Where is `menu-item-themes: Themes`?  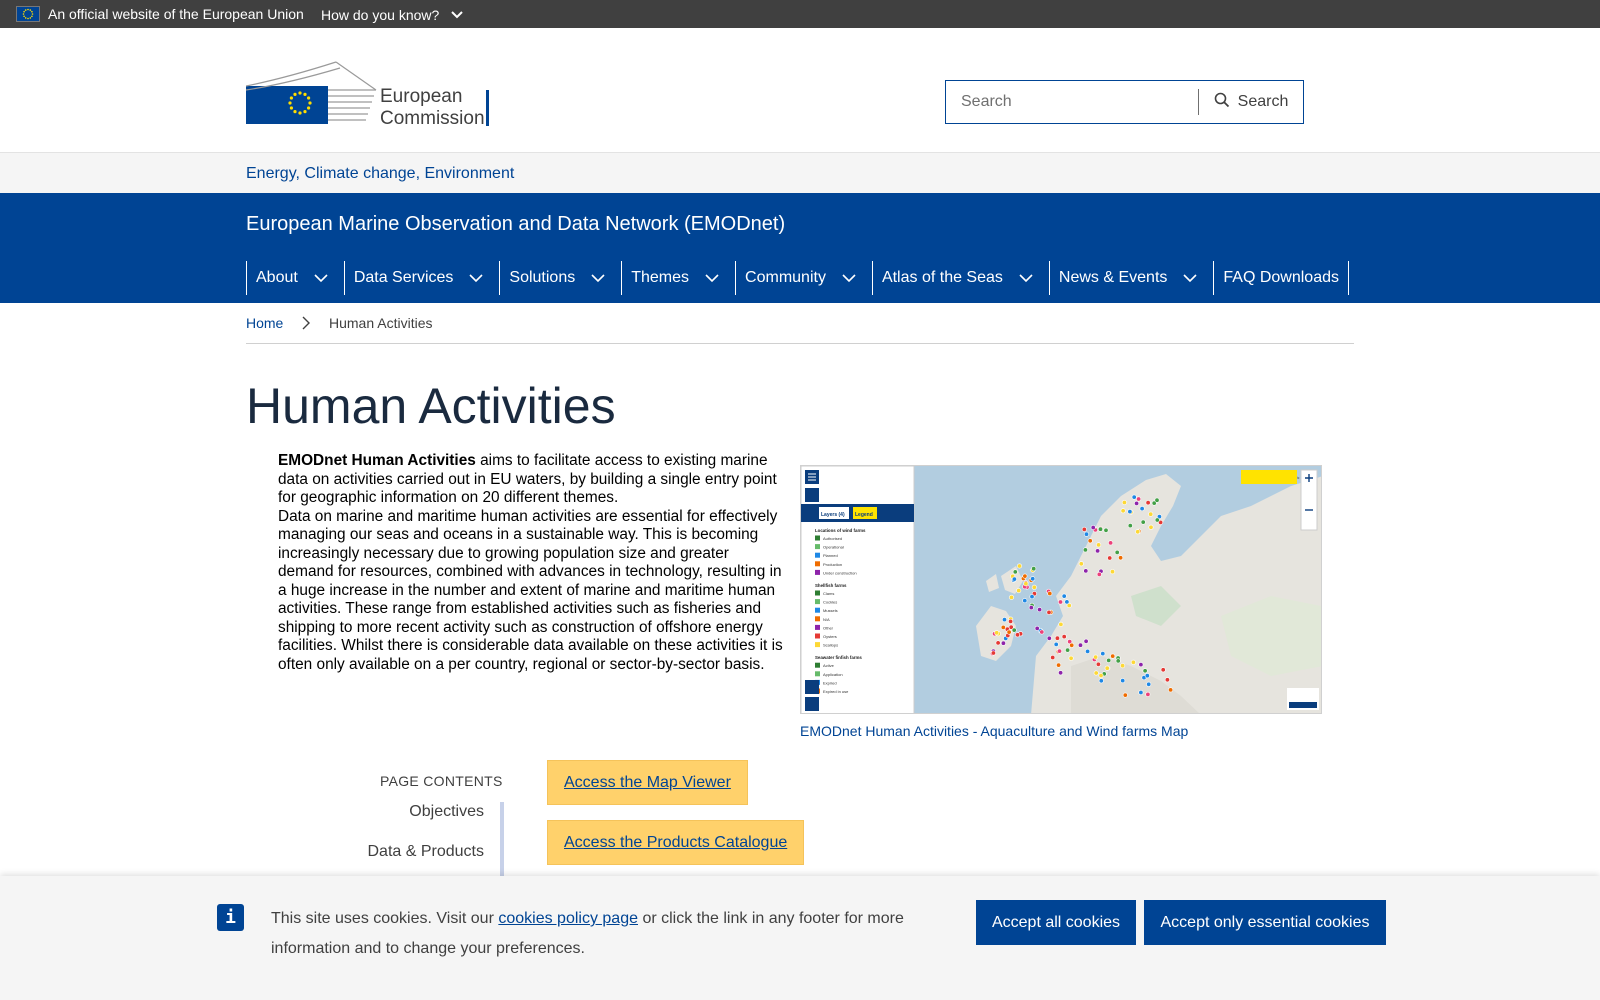 menu-item-themes: Themes is located at coordinates (678, 278).